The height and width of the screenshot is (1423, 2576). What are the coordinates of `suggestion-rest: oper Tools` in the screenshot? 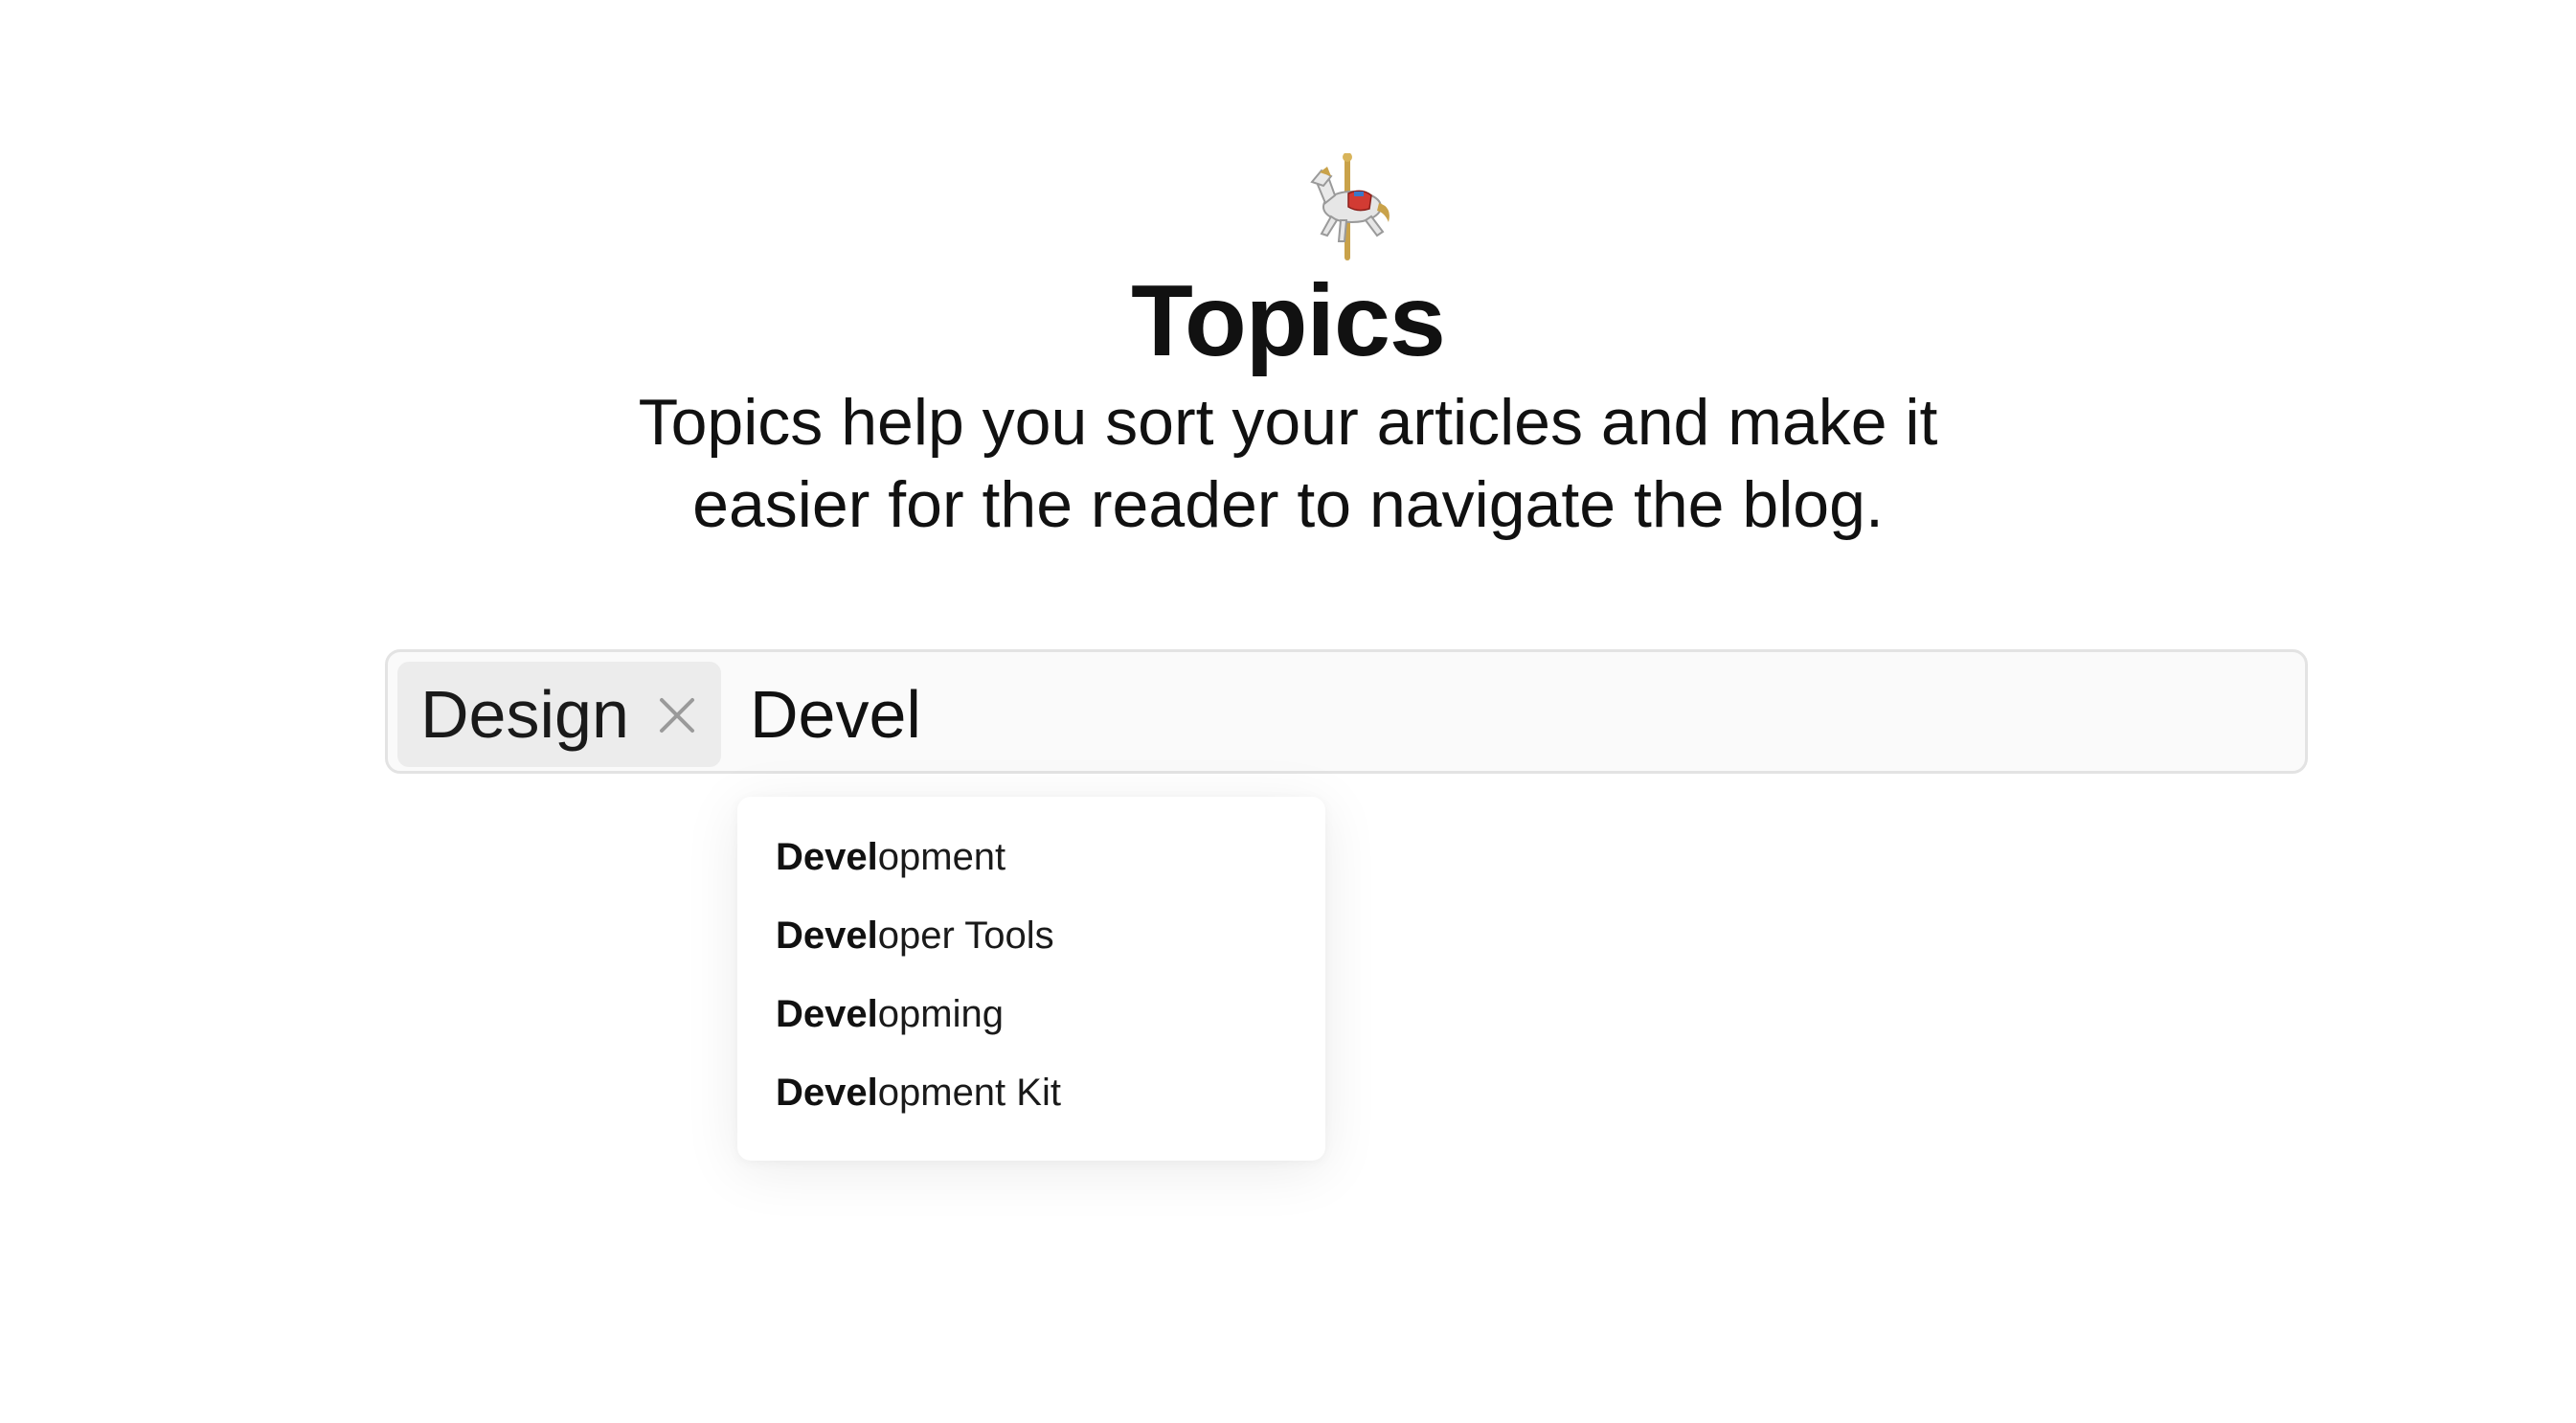 It's located at (965, 935).